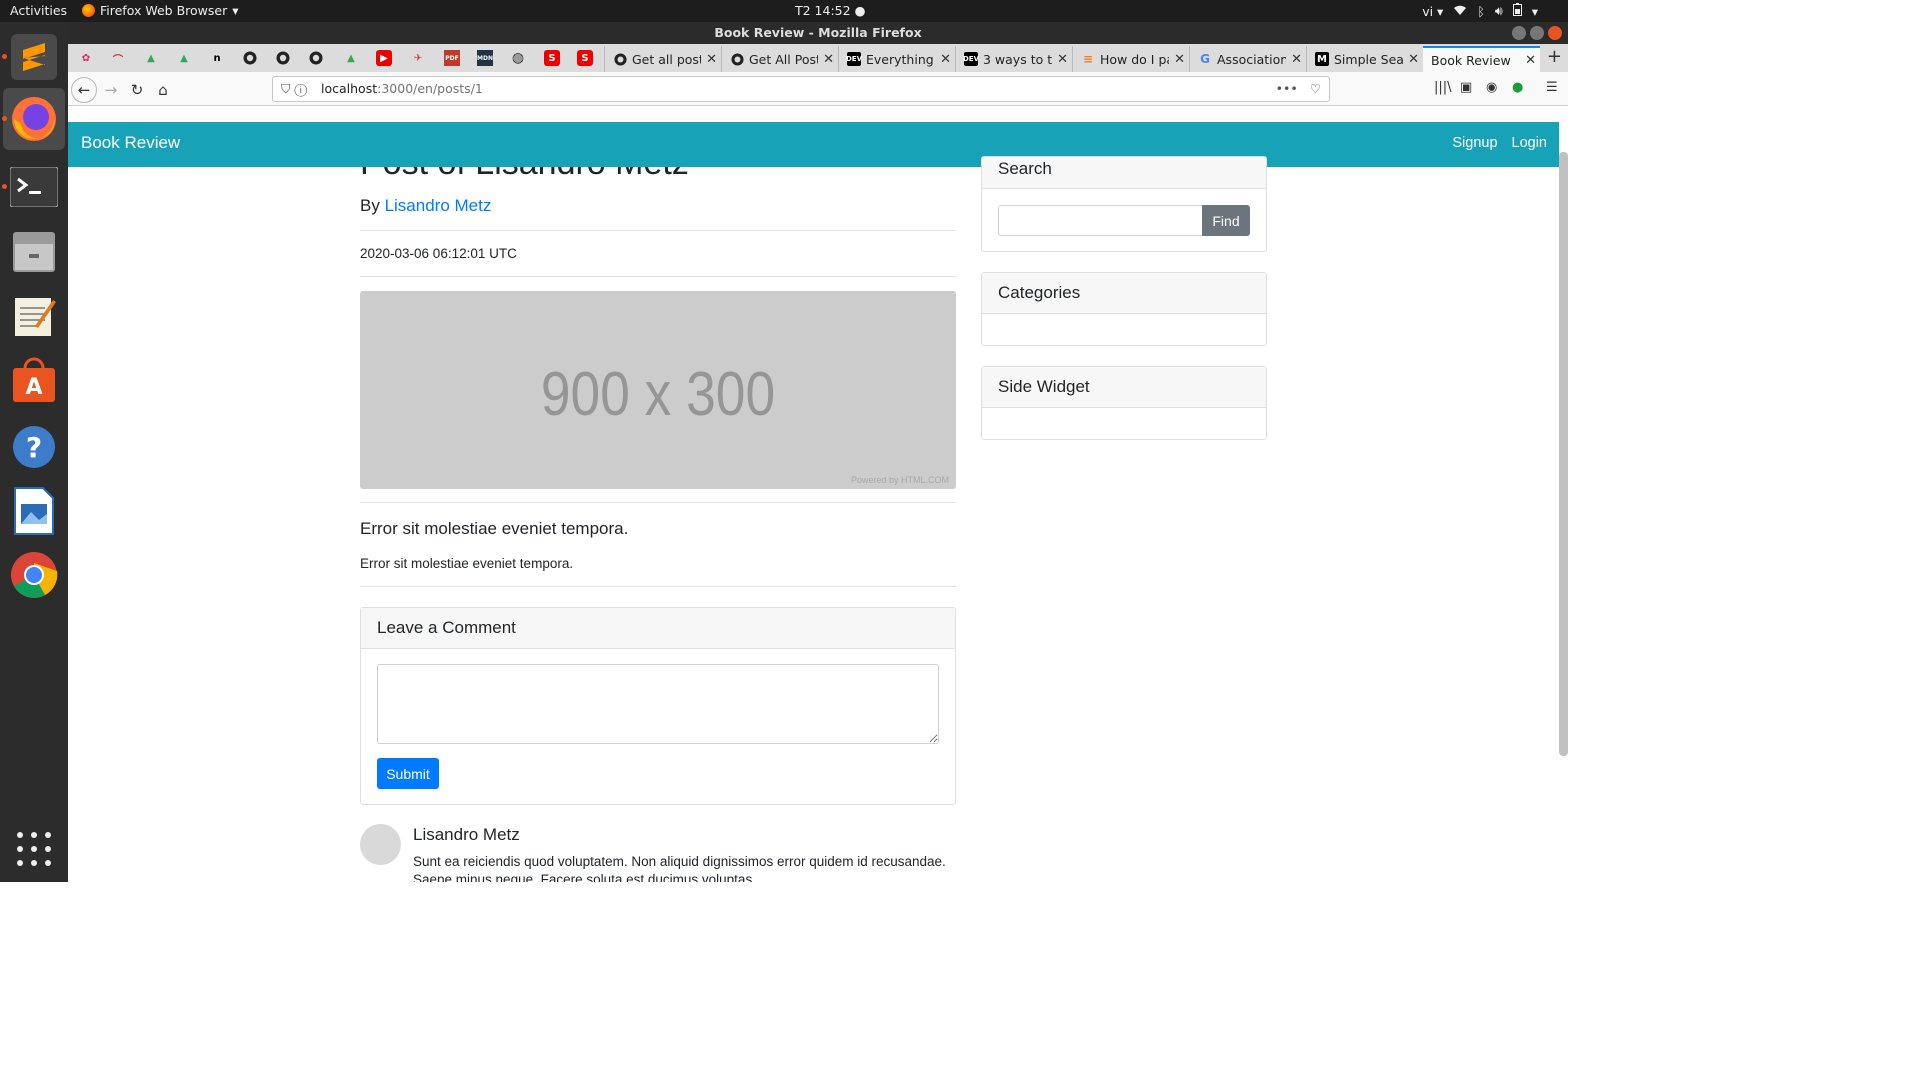 The width and height of the screenshot is (1920, 1080). I want to click on tab-simple-search: M Simple Sear ✕, so click(1364, 59).